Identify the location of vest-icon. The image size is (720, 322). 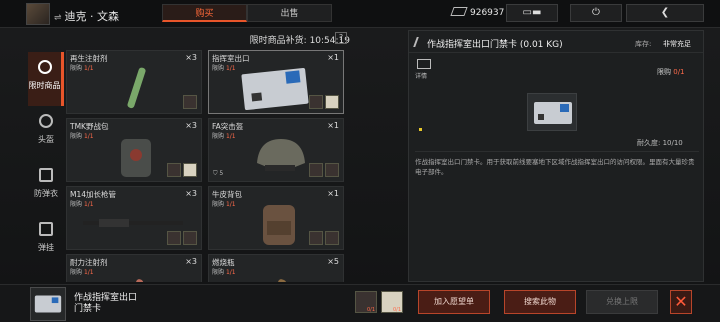
(46, 175).